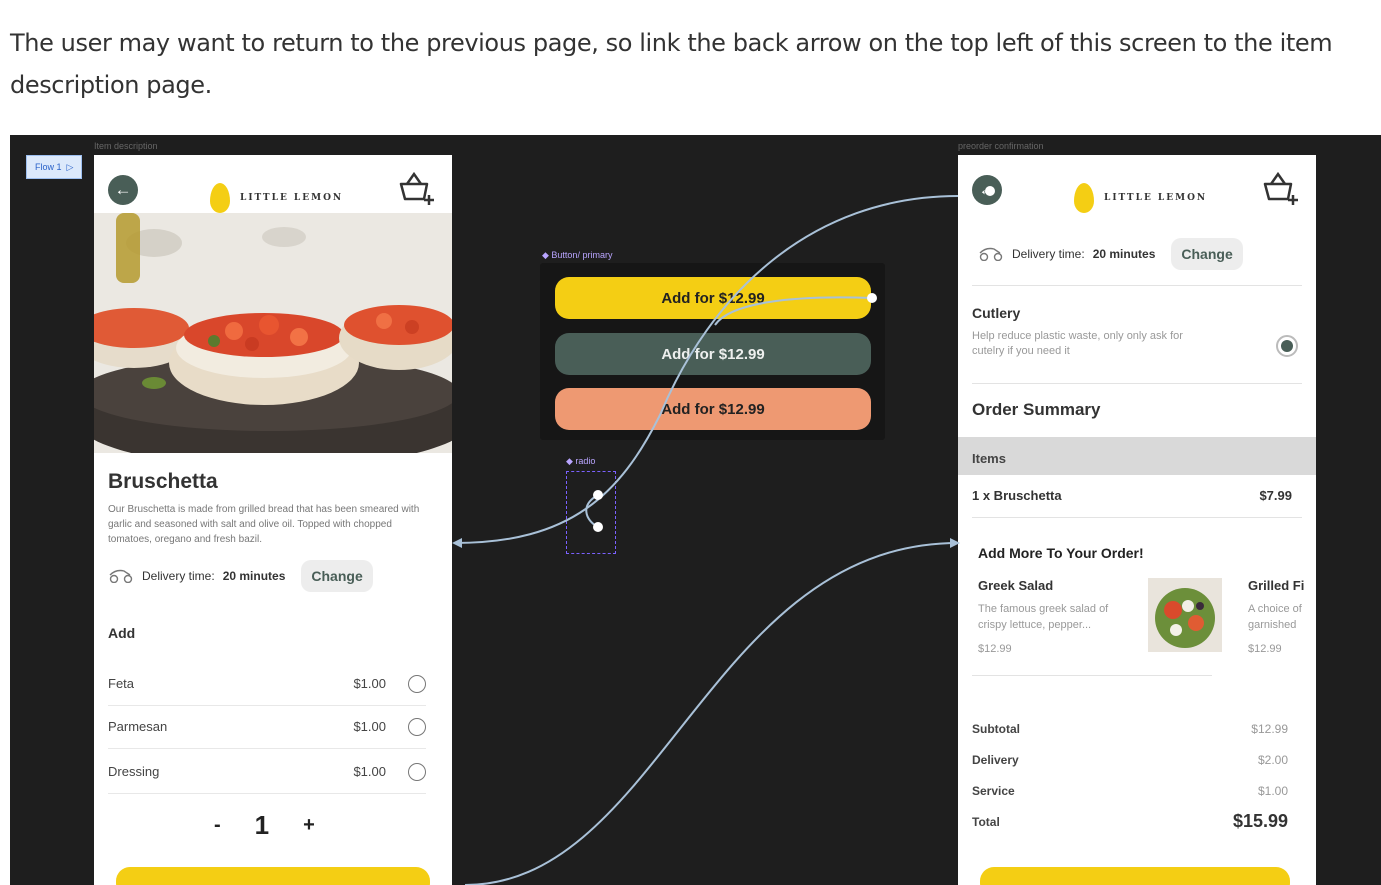 Image resolution: width=1381 pixels, height=885 pixels. What do you see at coordinates (793, 311) in the screenshot?
I see `component-link-connection` at bounding box center [793, 311].